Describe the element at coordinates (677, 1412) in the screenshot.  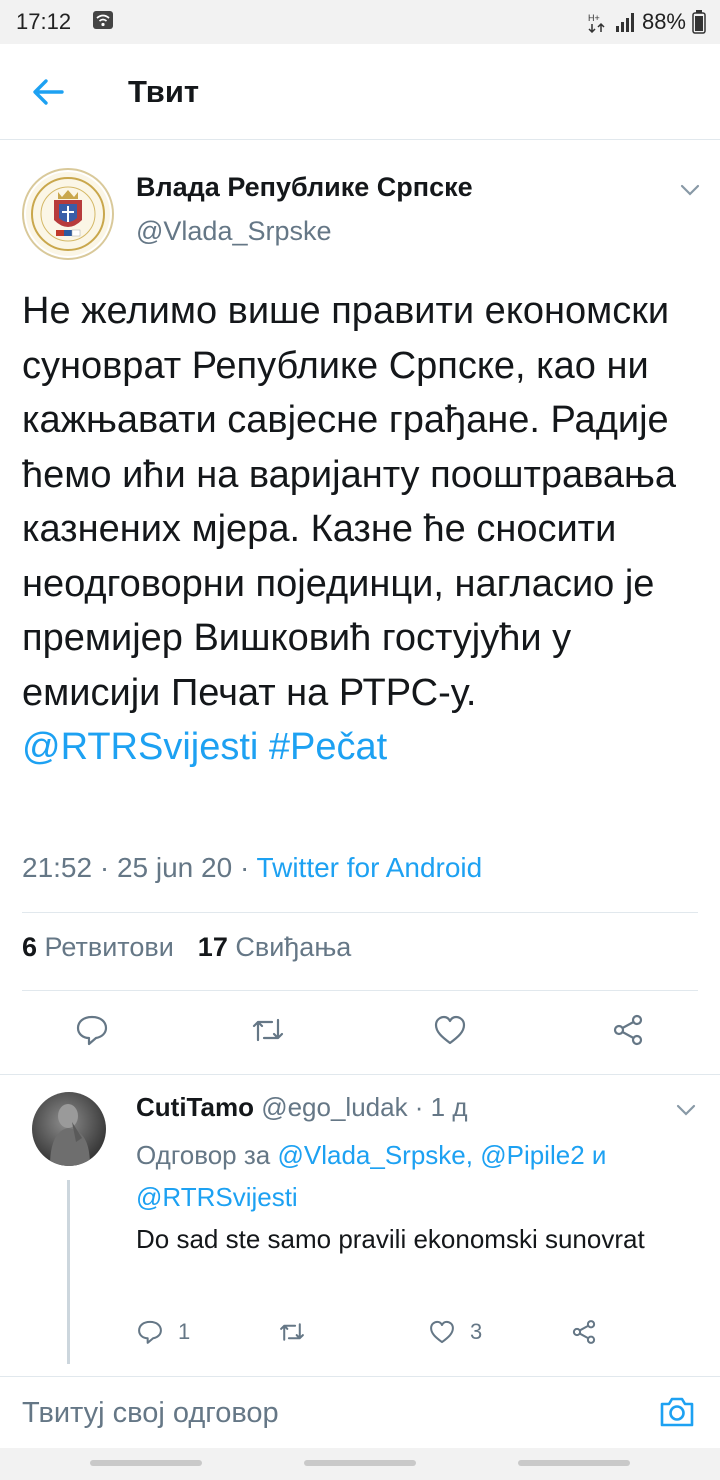
I see `camera-icon` at that location.